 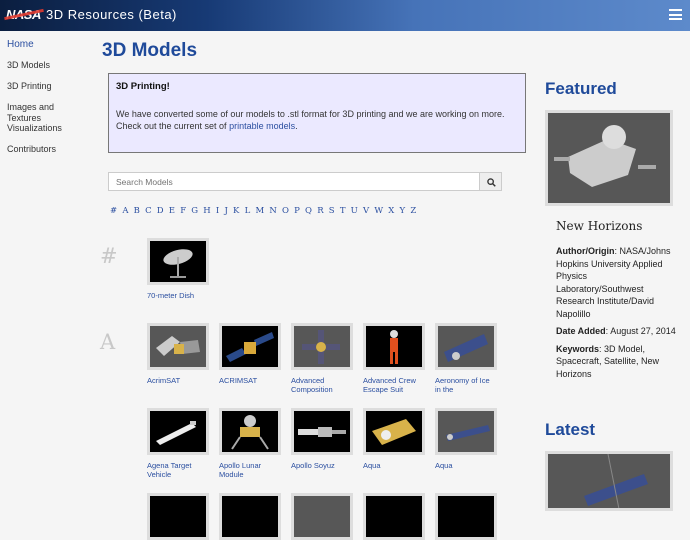 I want to click on model-tile: 70-meter Dish, so click(x=178, y=269).